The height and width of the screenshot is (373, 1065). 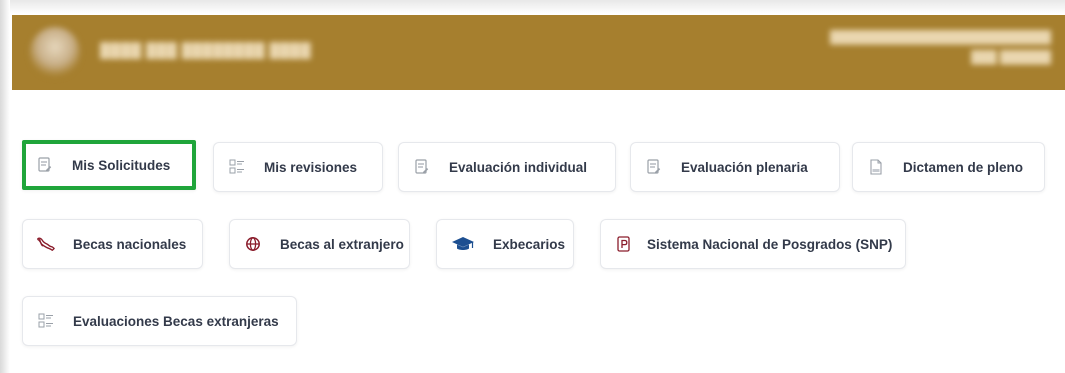 What do you see at coordinates (253, 244) in the screenshot?
I see `globe-icon` at bounding box center [253, 244].